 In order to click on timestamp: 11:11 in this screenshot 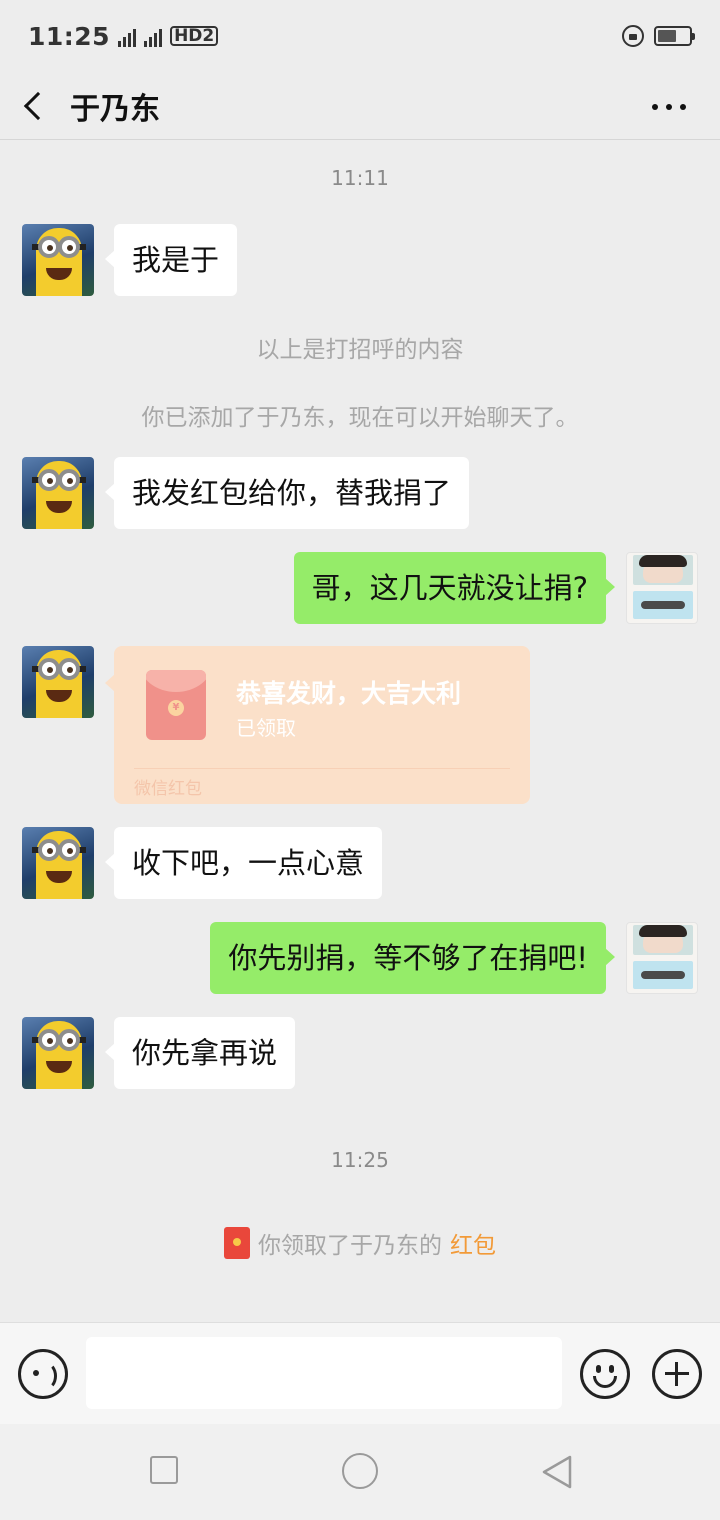, I will do `click(360, 178)`.